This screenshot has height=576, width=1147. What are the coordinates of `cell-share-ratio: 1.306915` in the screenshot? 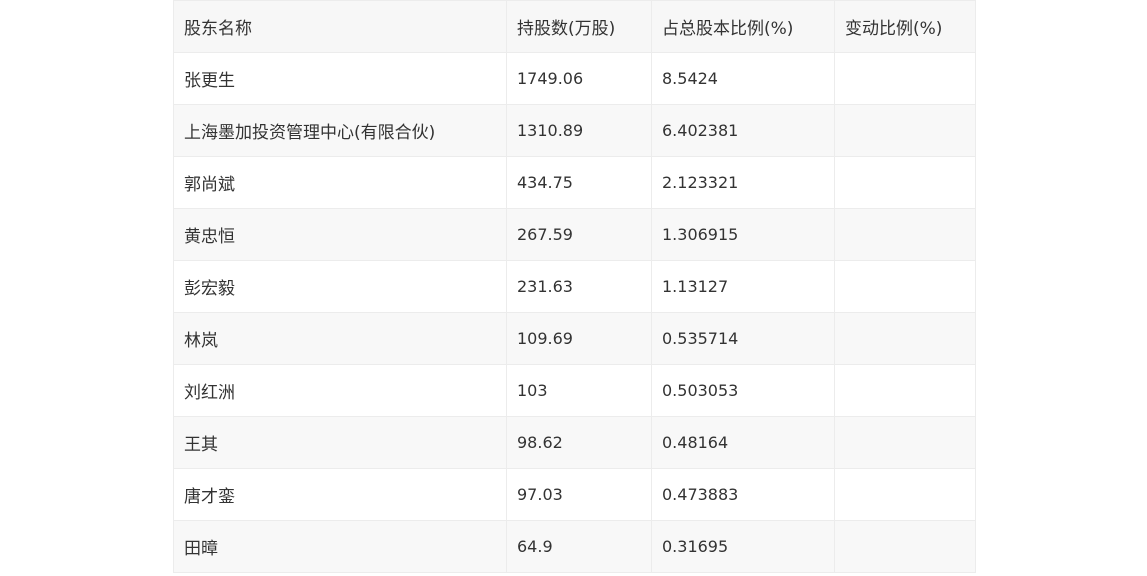 It's located at (743, 234).